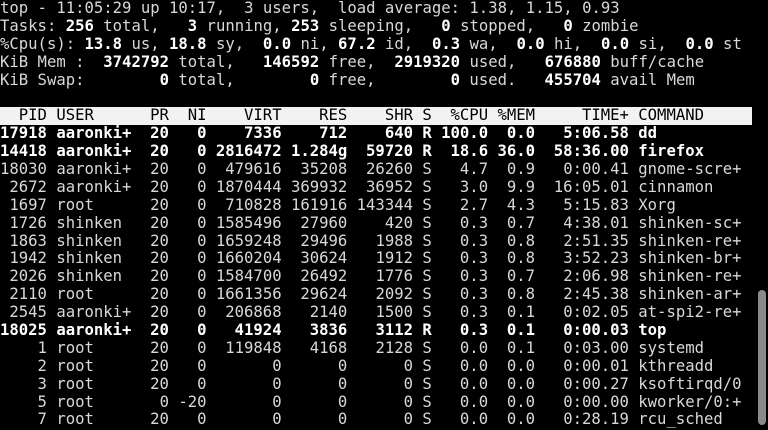 Image resolution: width=768 pixels, height=430 pixels. What do you see at coordinates (488, 43) in the screenshot?
I see `summary-label: wa,` at bounding box center [488, 43].